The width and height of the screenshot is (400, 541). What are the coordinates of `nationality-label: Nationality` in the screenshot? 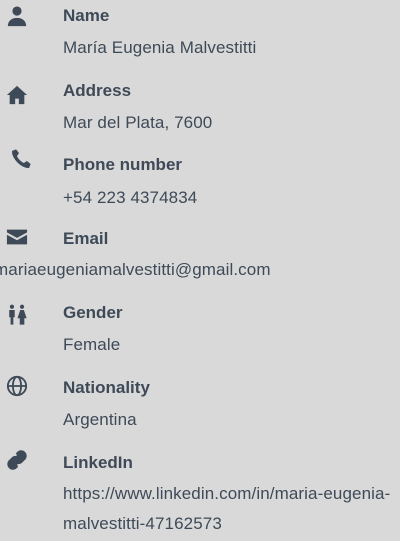 It's located at (106, 387).